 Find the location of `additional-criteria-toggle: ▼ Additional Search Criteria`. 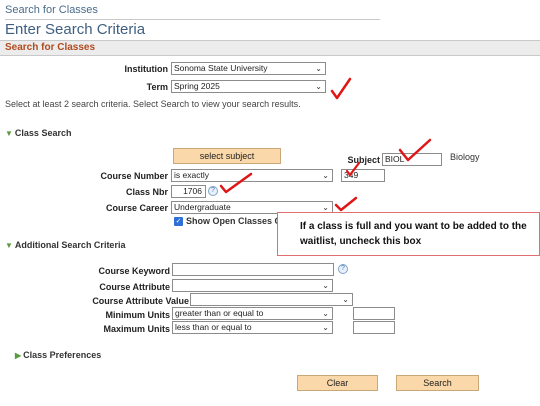

additional-criteria-toggle: ▼ Additional Search Criteria is located at coordinates (65, 245).